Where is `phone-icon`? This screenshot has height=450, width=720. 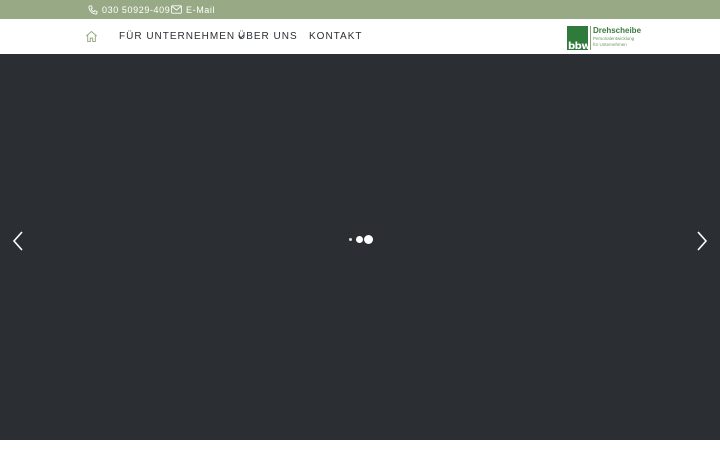 phone-icon is located at coordinates (93, 10).